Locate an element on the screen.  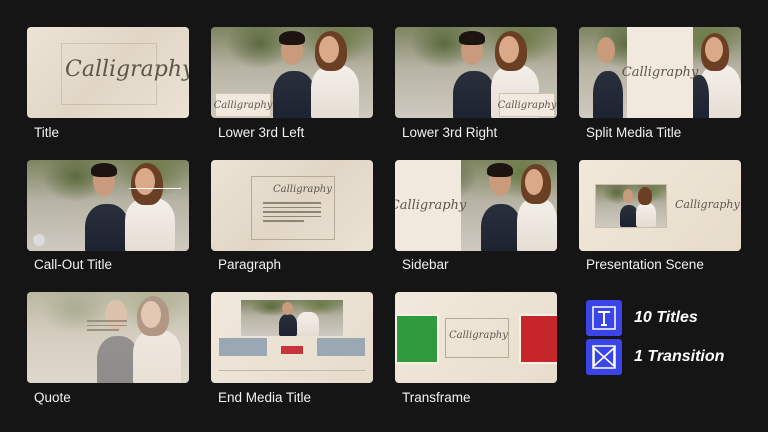
template-transframe: Calligraphy is located at coordinates (476, 337).